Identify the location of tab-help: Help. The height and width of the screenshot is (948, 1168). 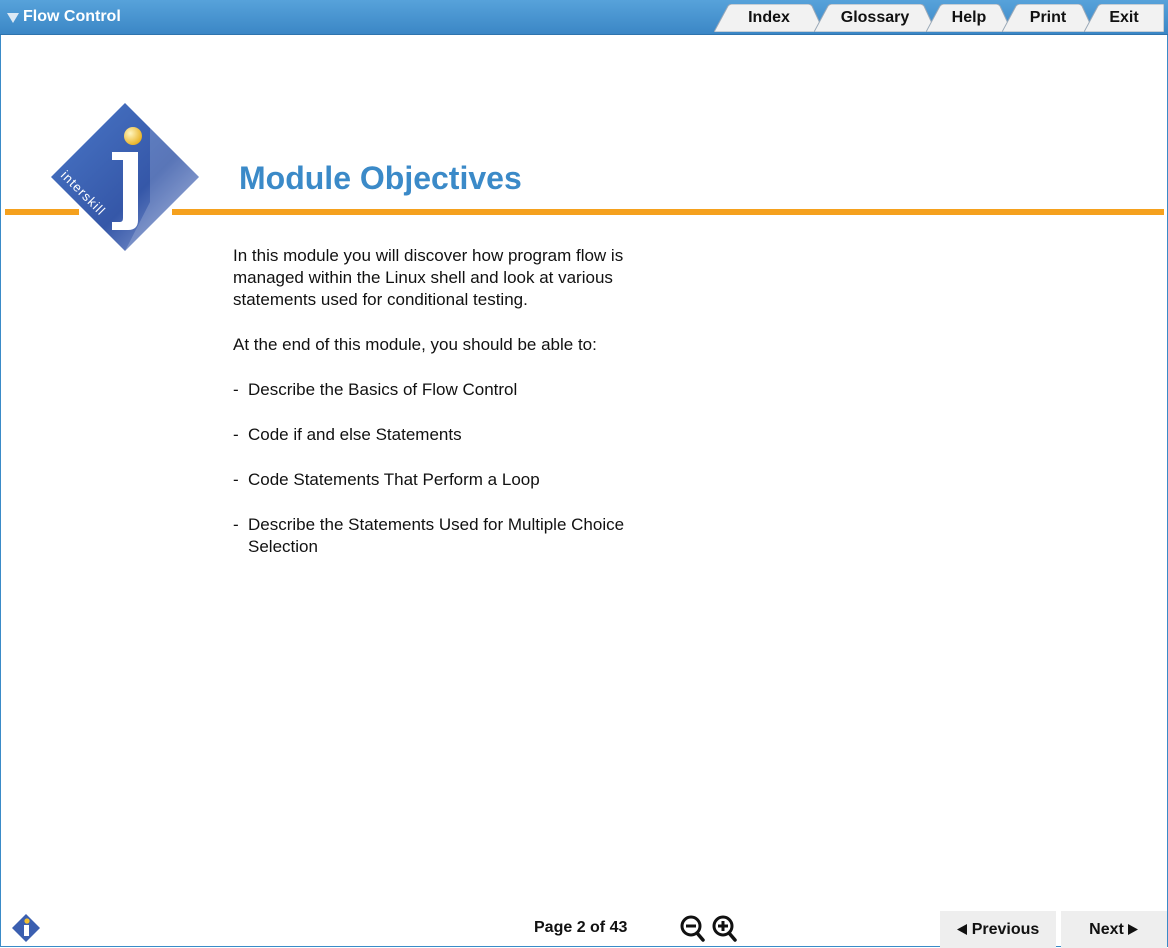
(969, 18).